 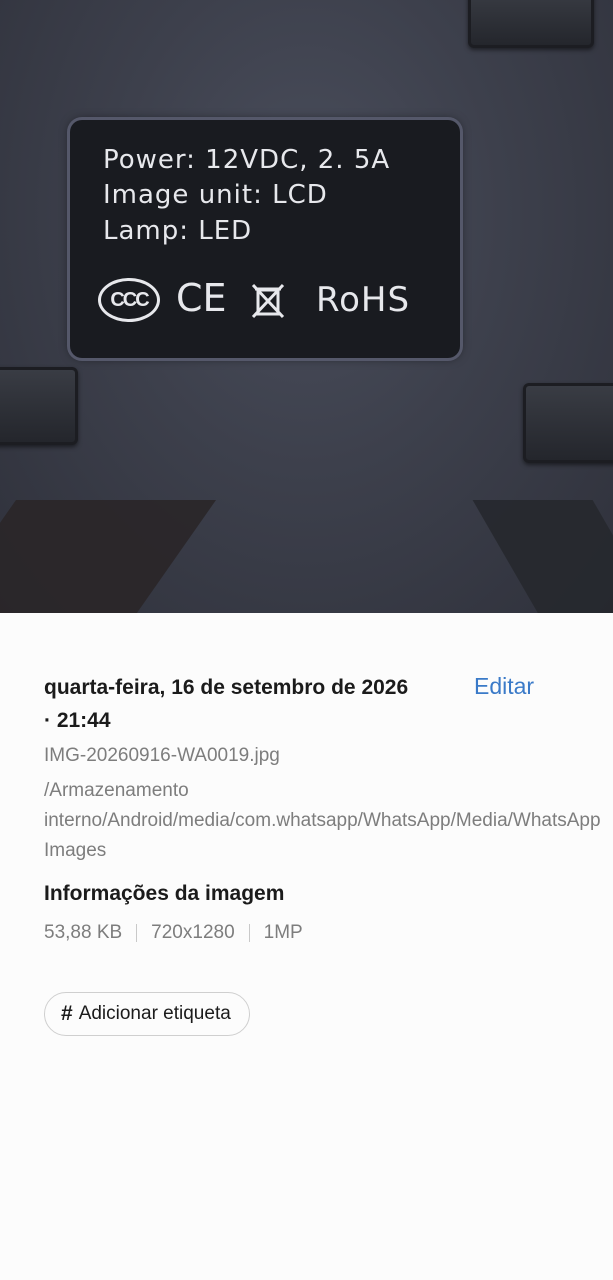 I want to click on image-info-title: Informações da imagem, so click(x=164, y=893).